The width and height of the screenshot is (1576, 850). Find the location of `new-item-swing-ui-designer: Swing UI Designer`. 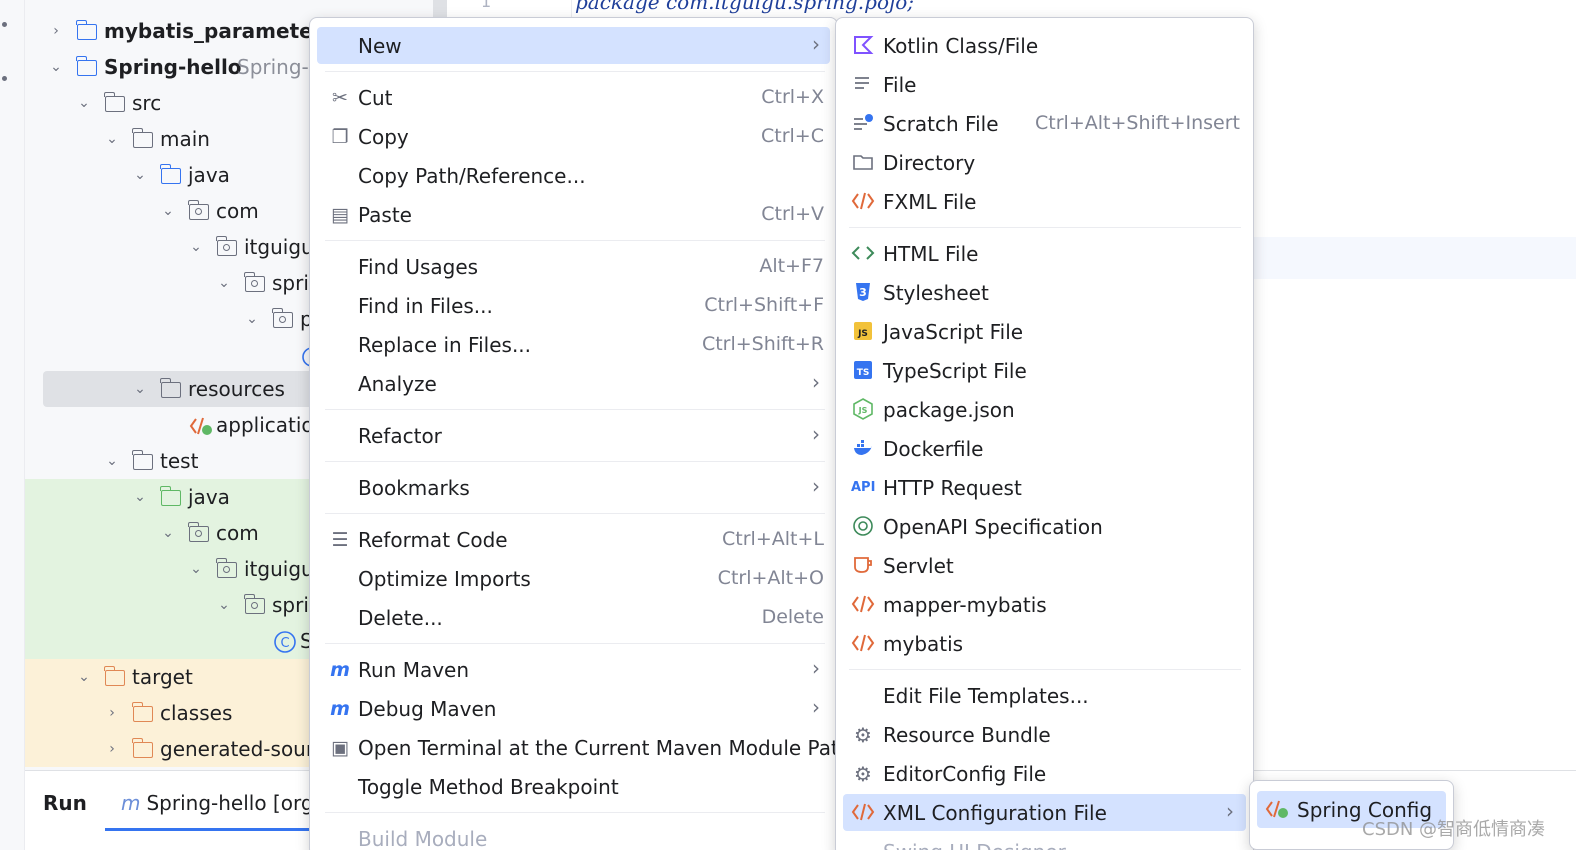

new-item-swing-ui-designer: Swing UI Designer is located at coordinates (1044, 841).